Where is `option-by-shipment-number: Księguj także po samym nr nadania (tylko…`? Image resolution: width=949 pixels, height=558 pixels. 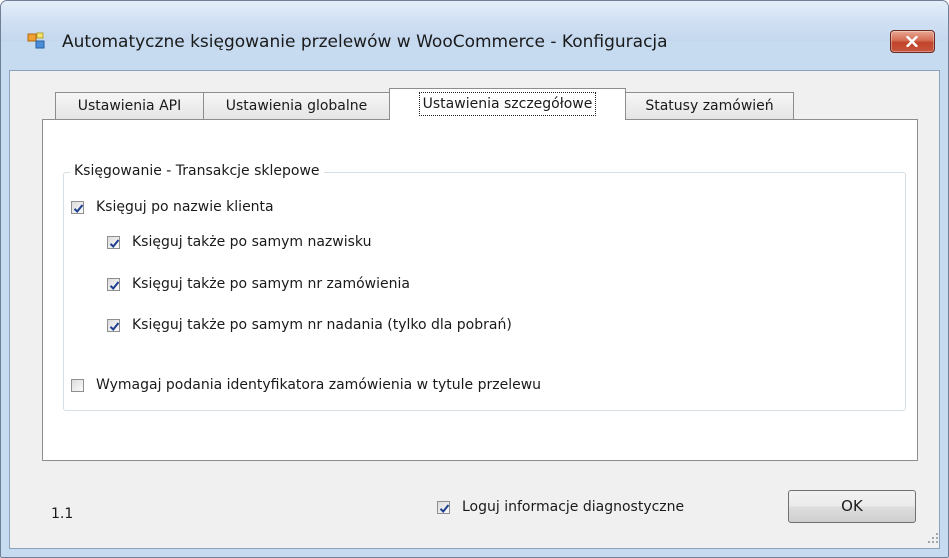
option-by-shipment-number: Księguj także po samym nr nadania (tylko… is located at coordinates (309, 325).